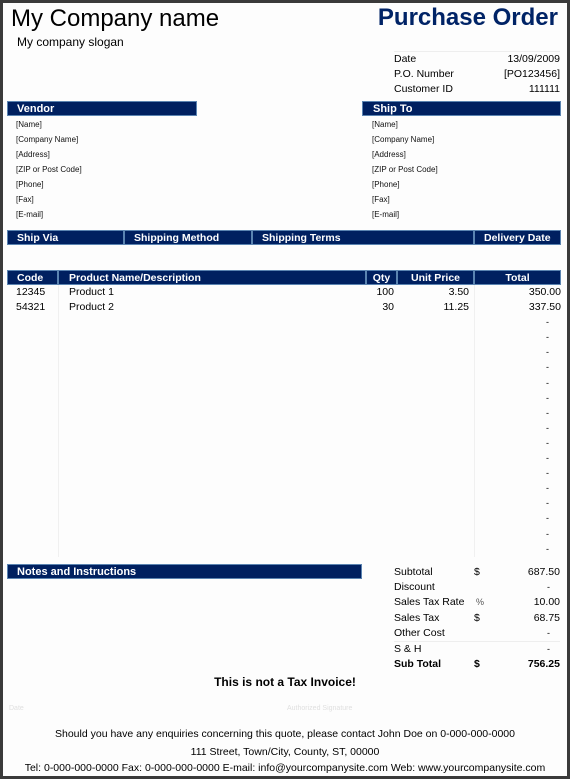  Describe the element at coordinates (405, 184) in the screenshot. I see `ship-to-phone: [Phone]` at that location.